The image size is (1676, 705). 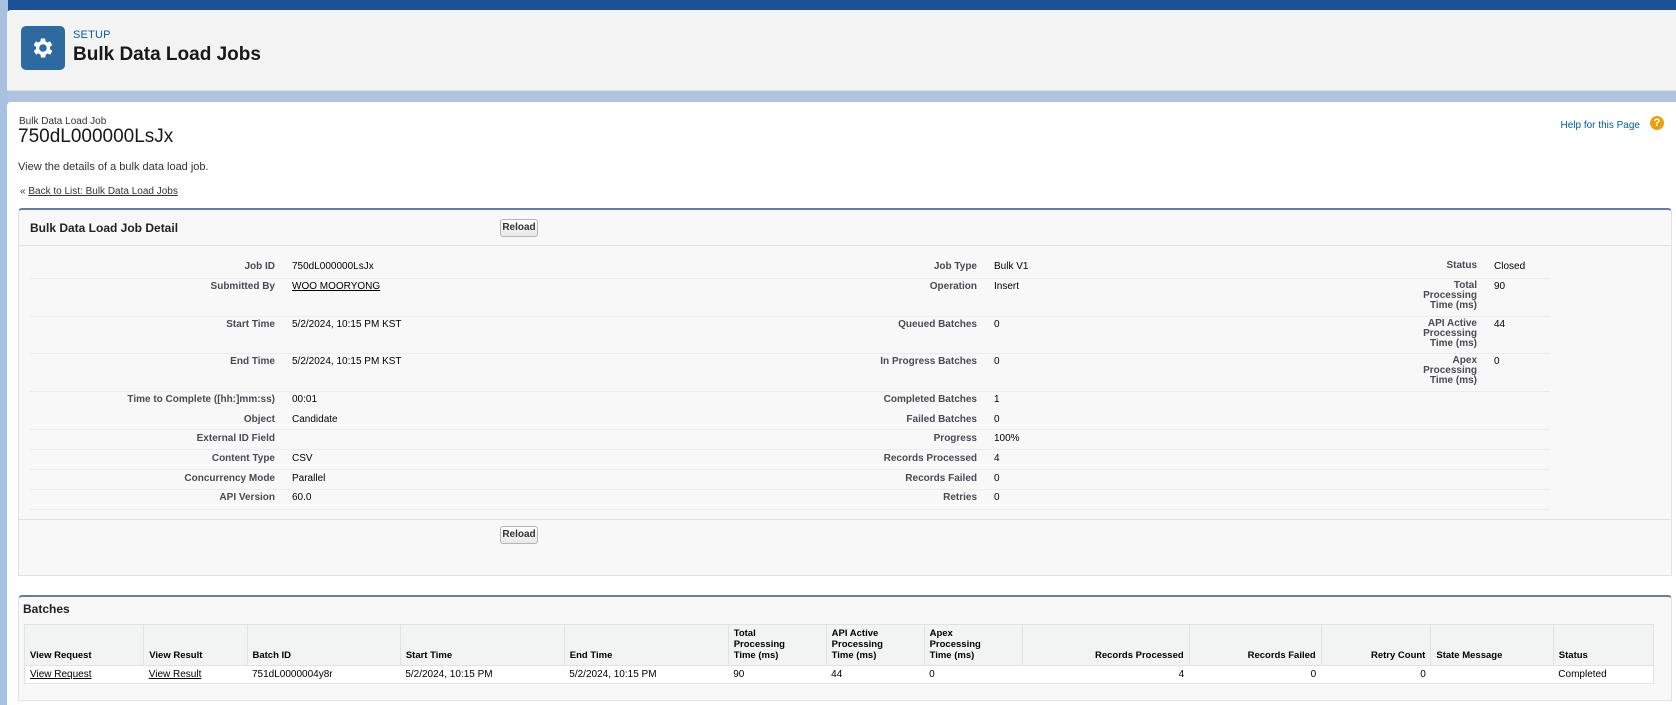 I want to click on batch-cell: 5/2/2024, 10:15 PM, so click(x=482, y=674).